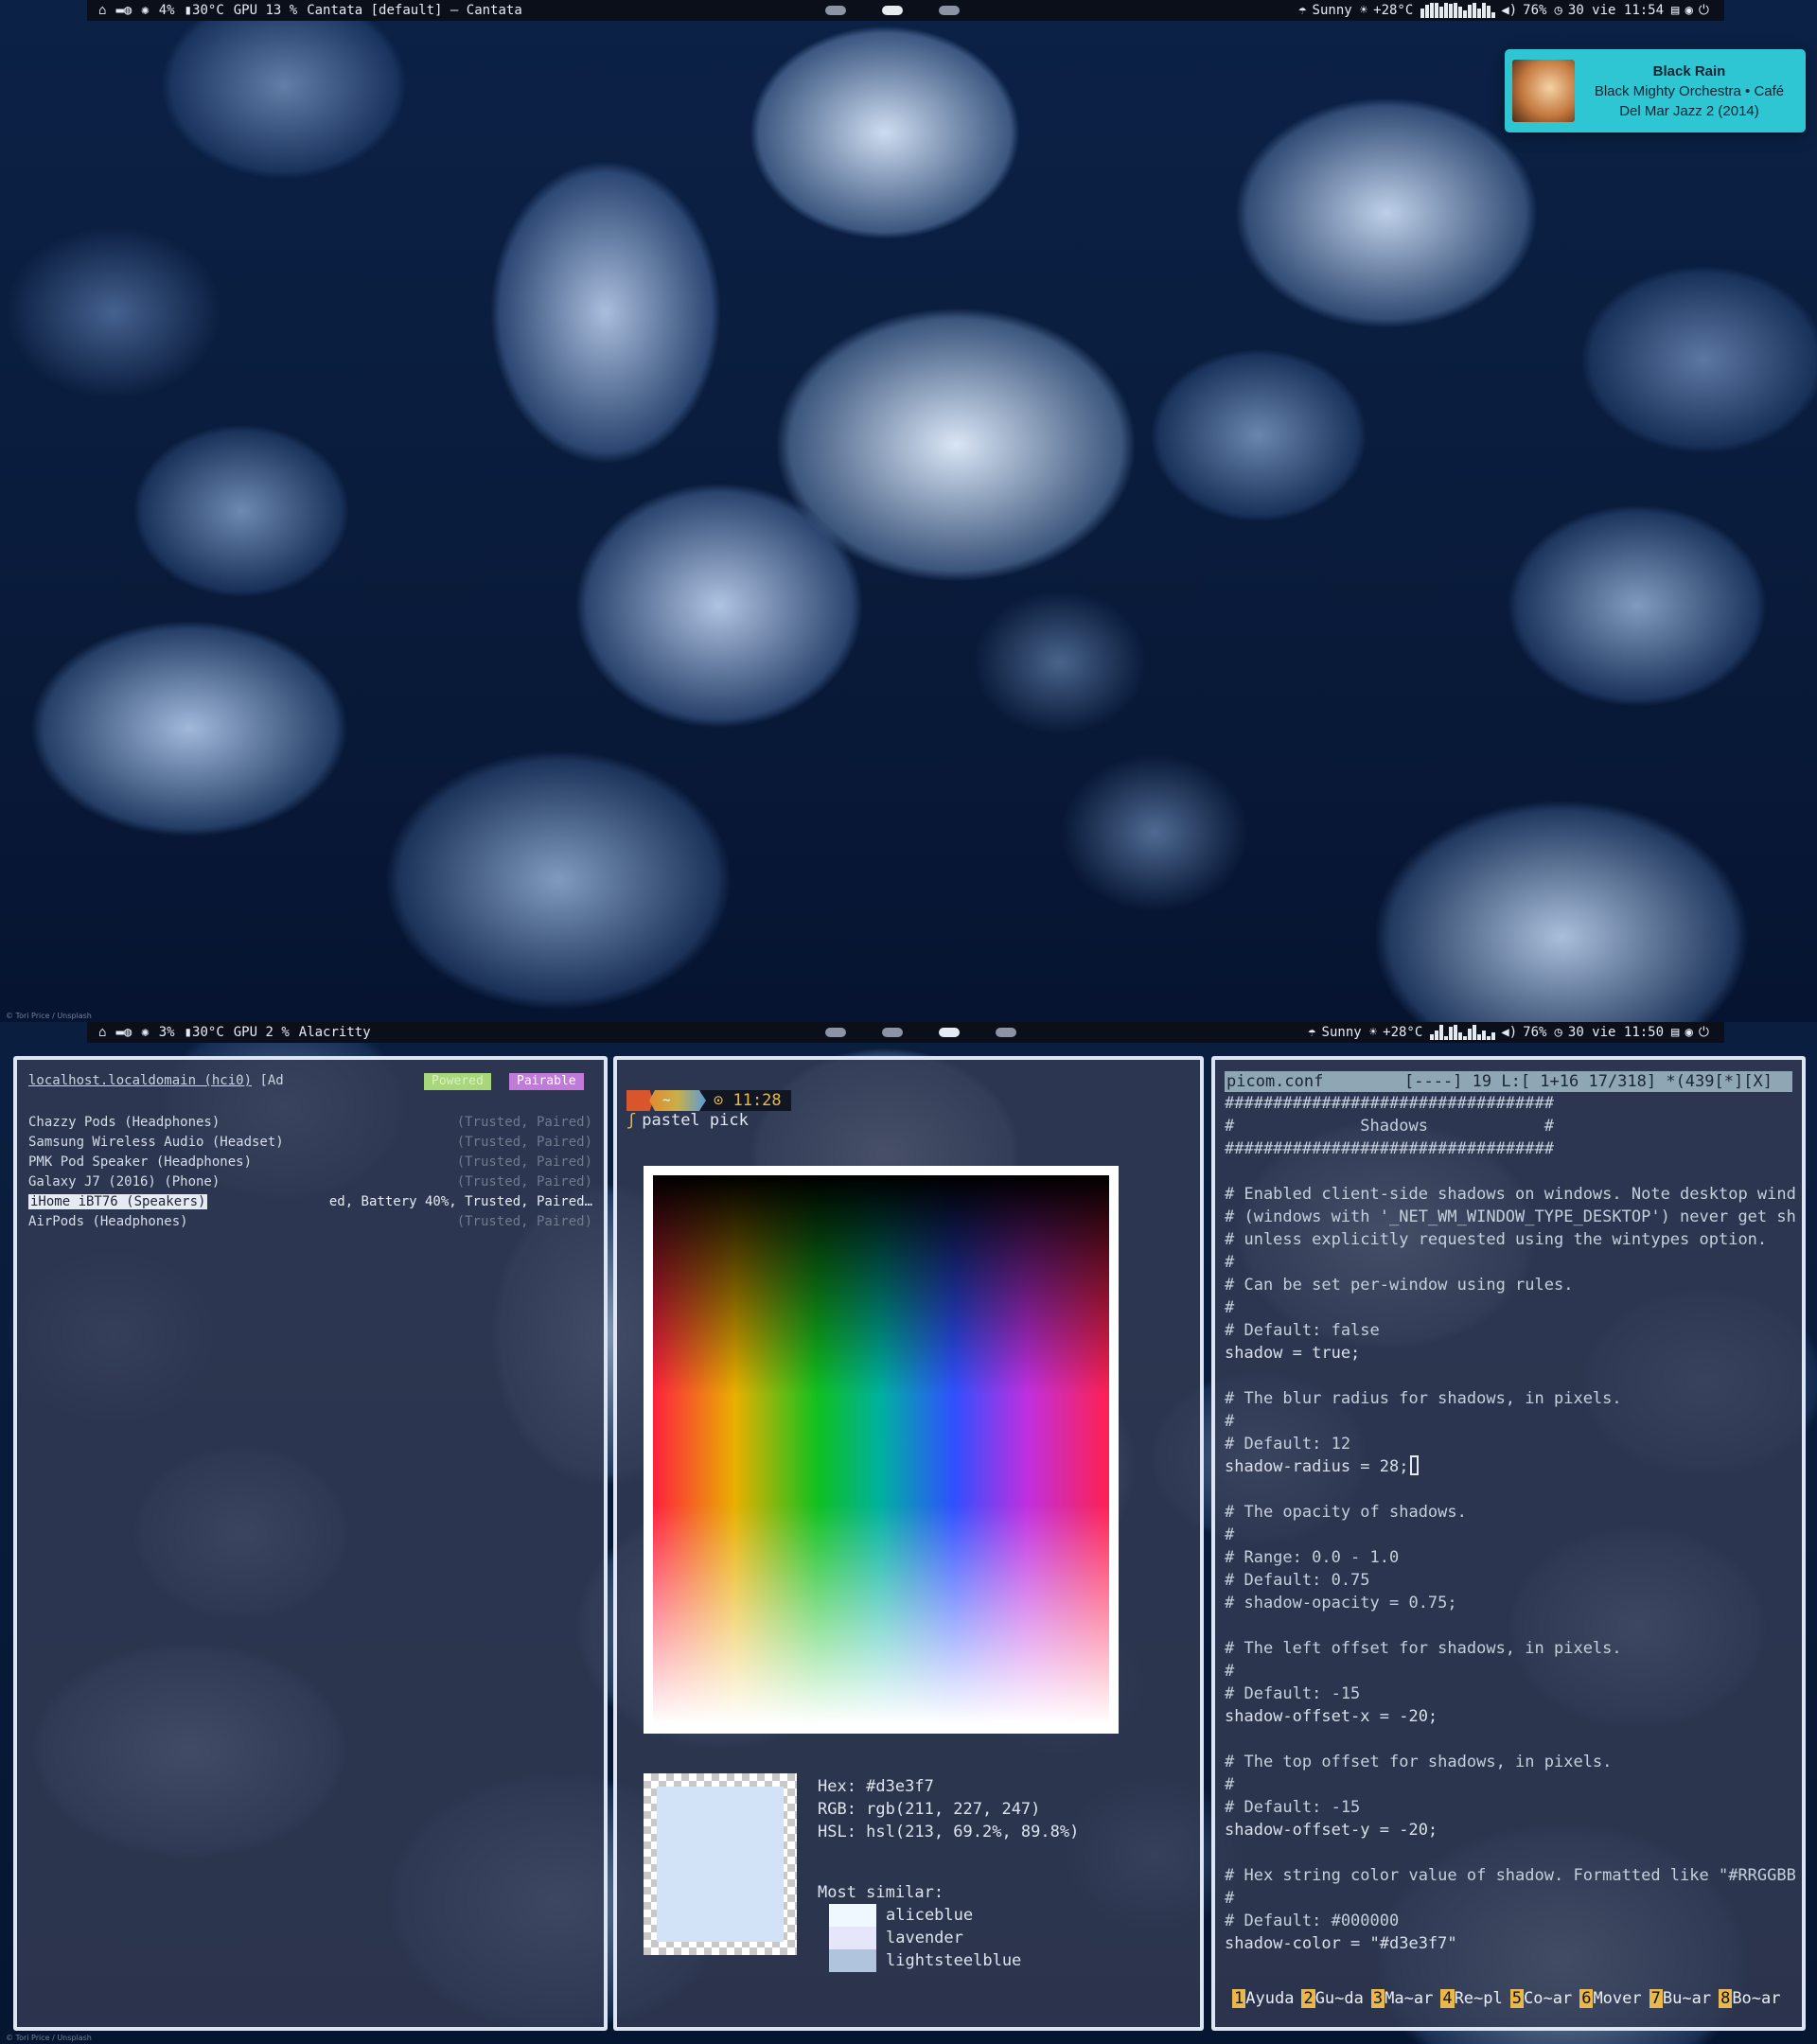  What do you see at coordinates (140, 1080) in the screenshot?
I see `controller-name: localhost.localdomain (hci0)` at bounding box center [140, 1080].